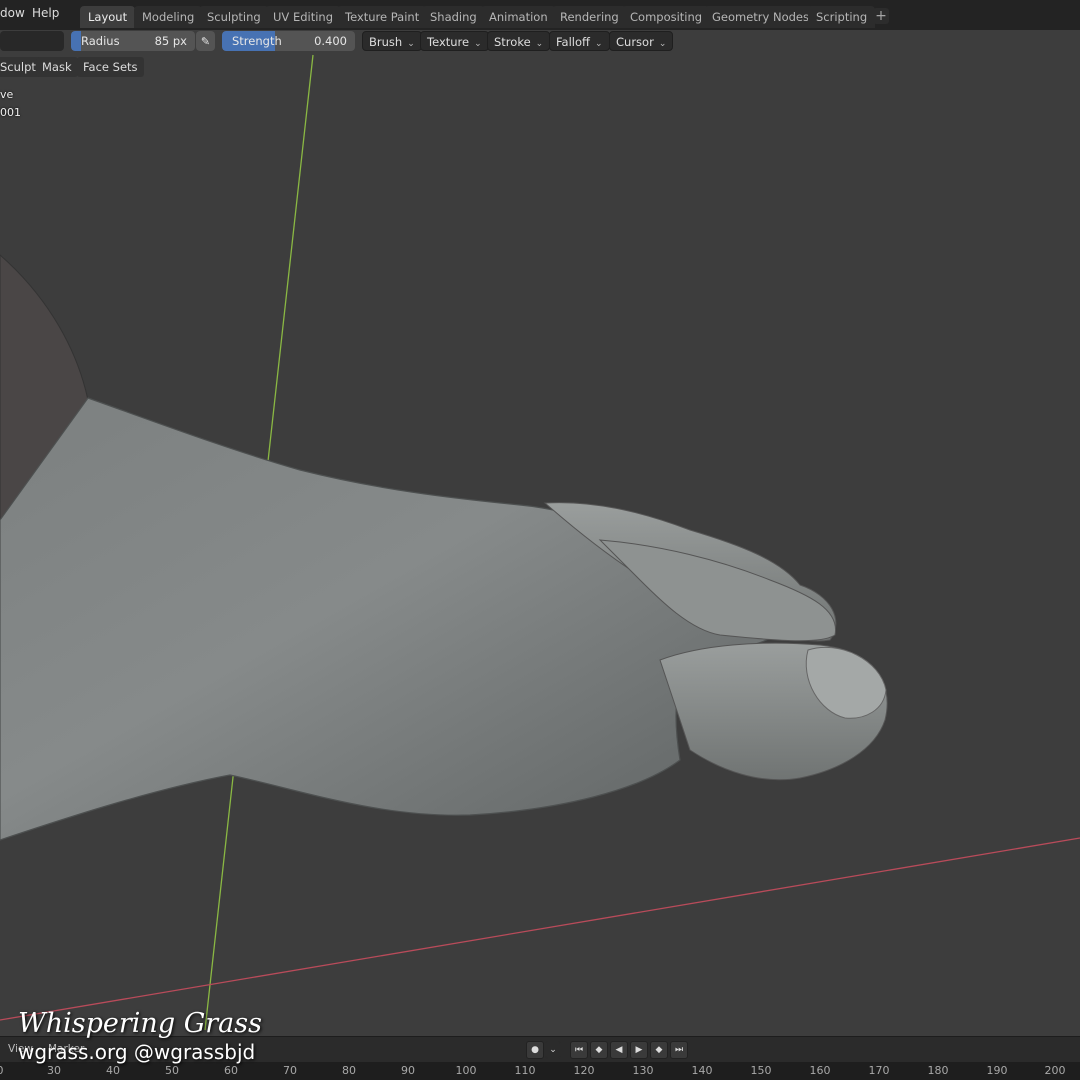 The height and width of the screenshot is (1080, 1080). Describe the element at coordinates (386, 42) in the screenshot. I see `brush-dropdown-label: Brush` at that location.